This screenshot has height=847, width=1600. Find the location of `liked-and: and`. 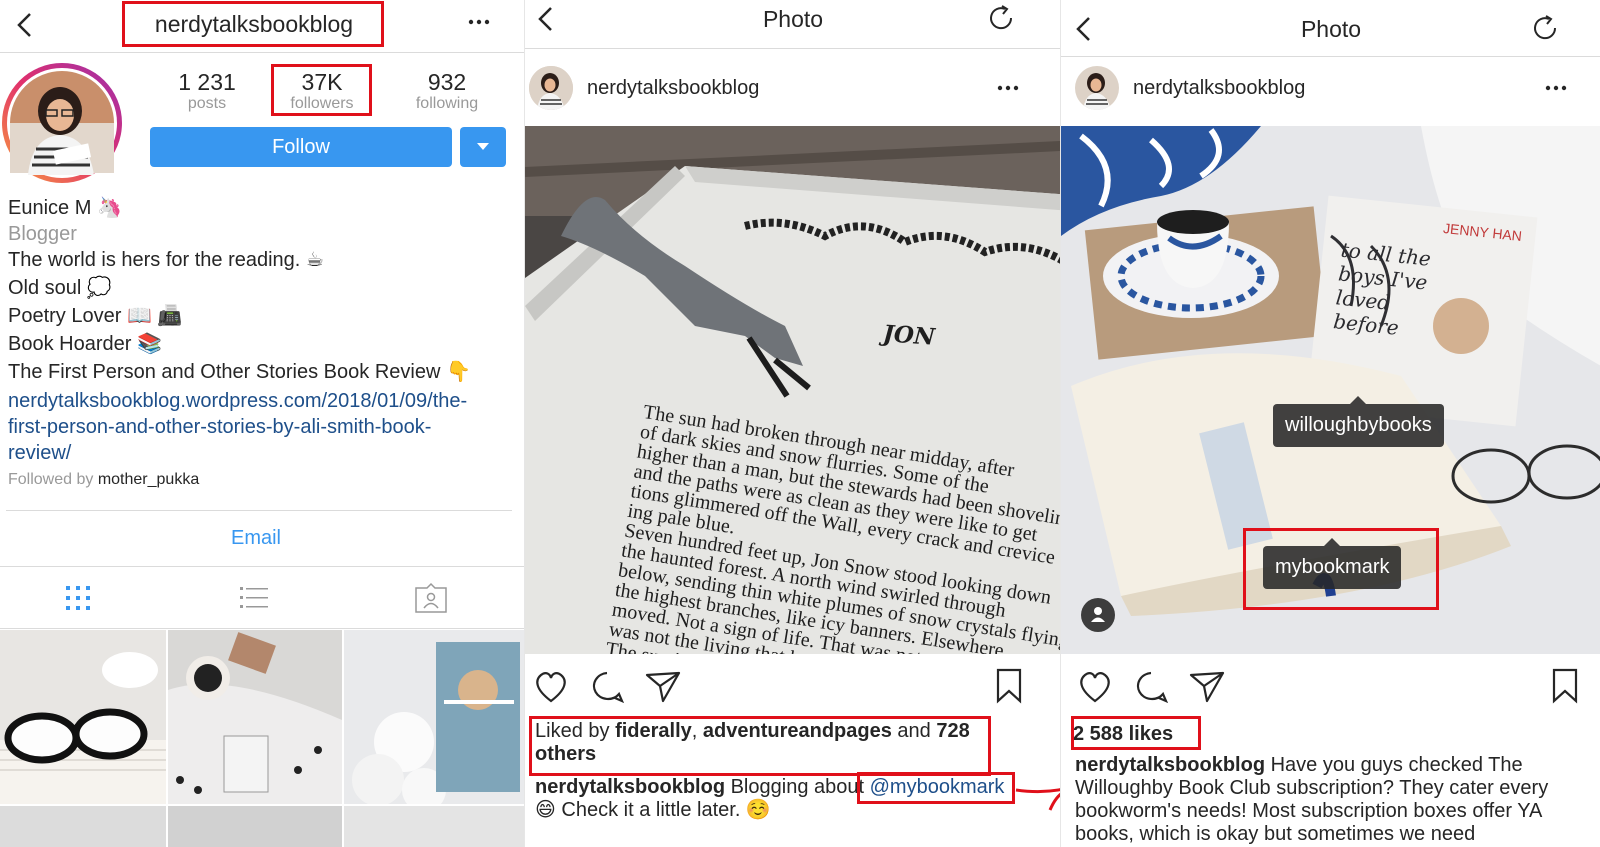

liked-and: and is located at coordinates (914, 731).